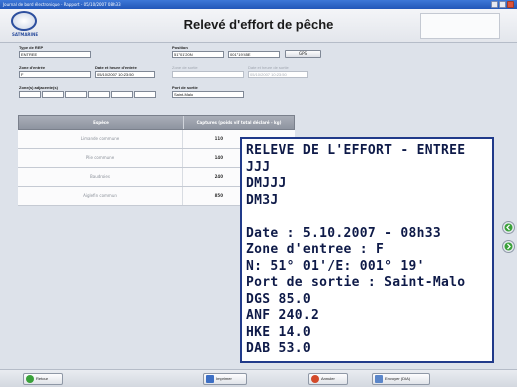 The image size is (517, 387). I want to click on entry-datetime-field: 05/10/2007 10:23:50, so click(125, 74).